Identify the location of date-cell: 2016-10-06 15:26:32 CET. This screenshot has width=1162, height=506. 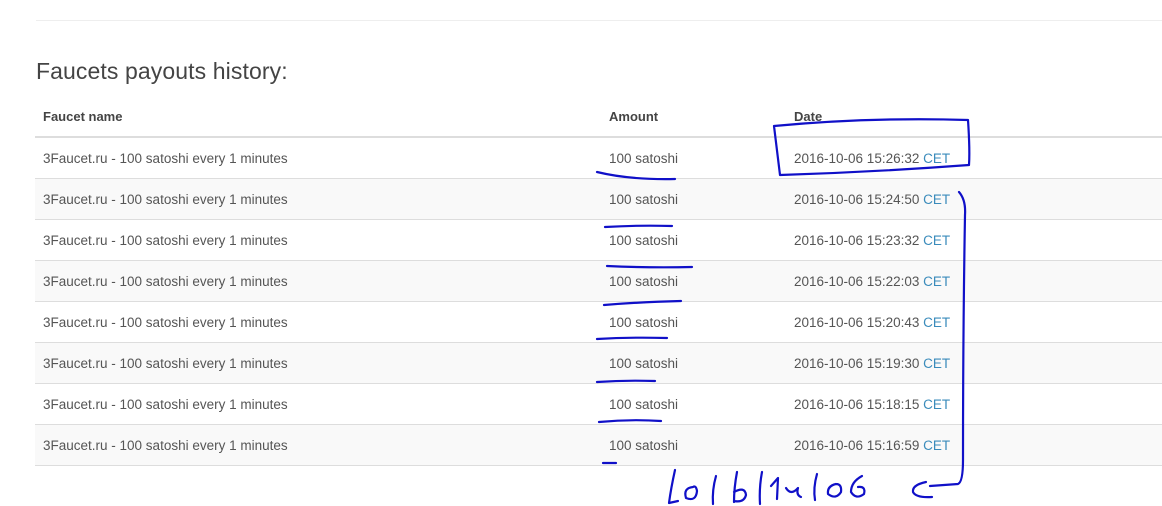
(974, 158).